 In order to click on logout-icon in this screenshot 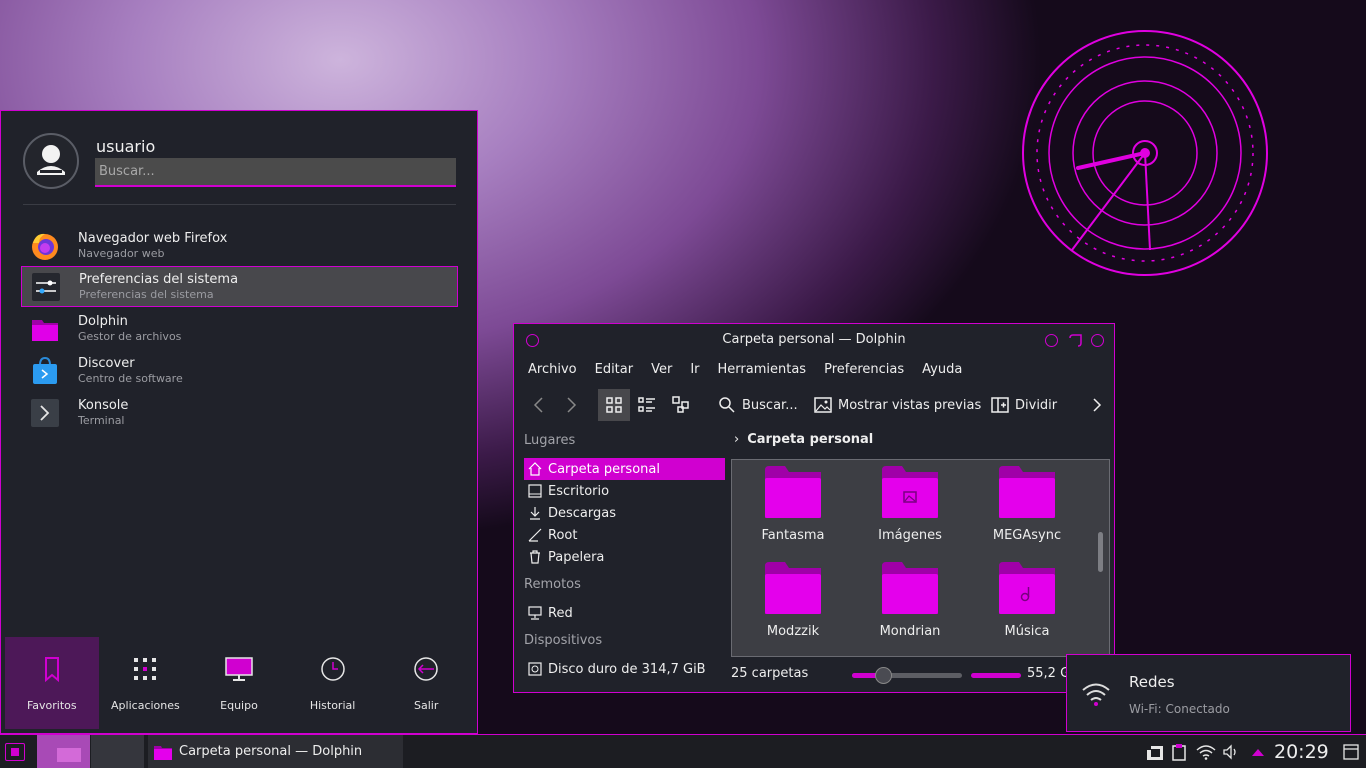, I will do `click(426, 669)`.